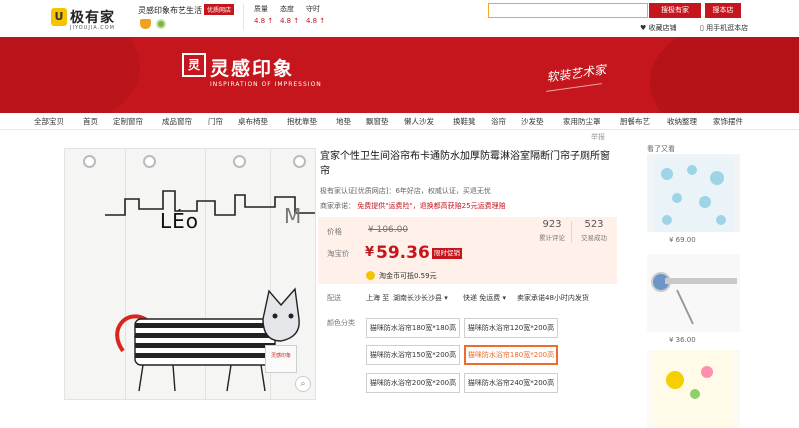 The width and height of the screenshot is (799, 428). What do you see at coordinates (293, 216) in the screenshot?
I see `curtain-print-text: M` at bounding box center [293, 216].